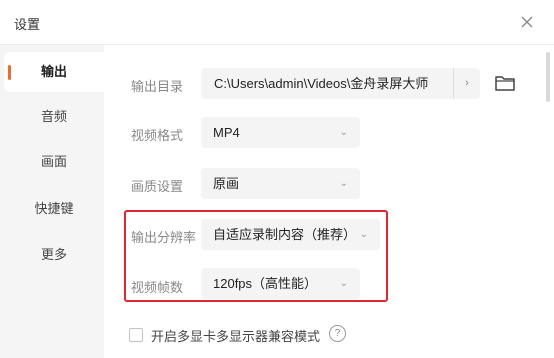 This screenshot has width=554, height=358. I want to click on folder-icon, so click(505, 83).